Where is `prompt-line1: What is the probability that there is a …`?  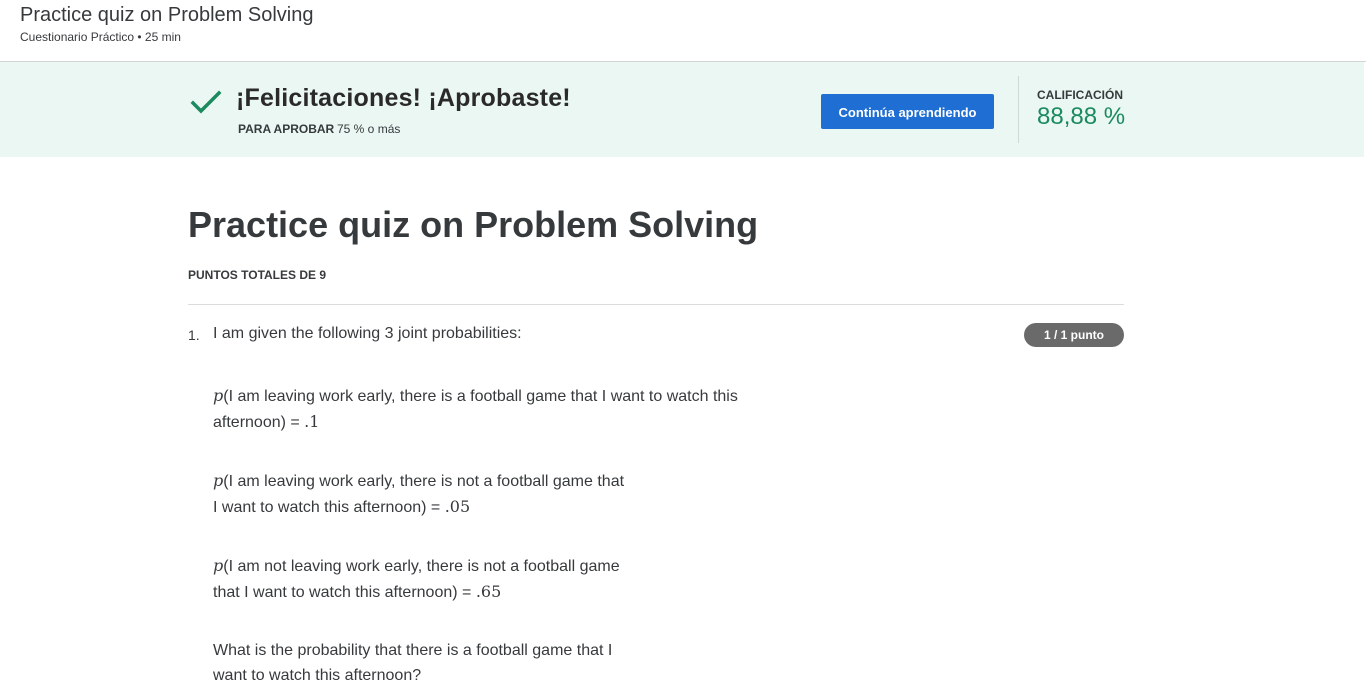
prompt-line1: What is the probability that there is a … is located at coordinates (413, 650).